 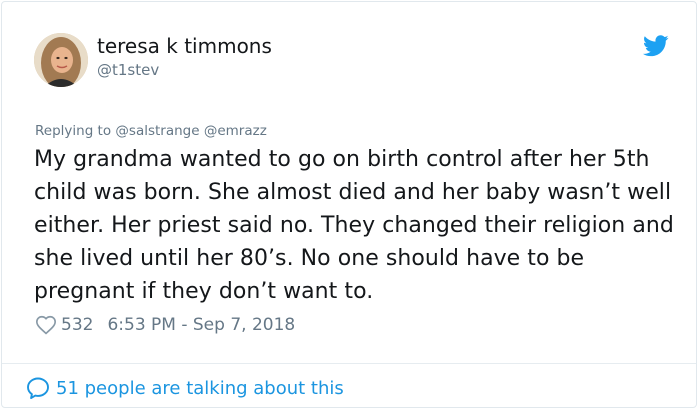 What do you see at coordinates (157, 131) in the screenshot?
I see `mention-link: @salstrange` at bounding box center [157, 131].